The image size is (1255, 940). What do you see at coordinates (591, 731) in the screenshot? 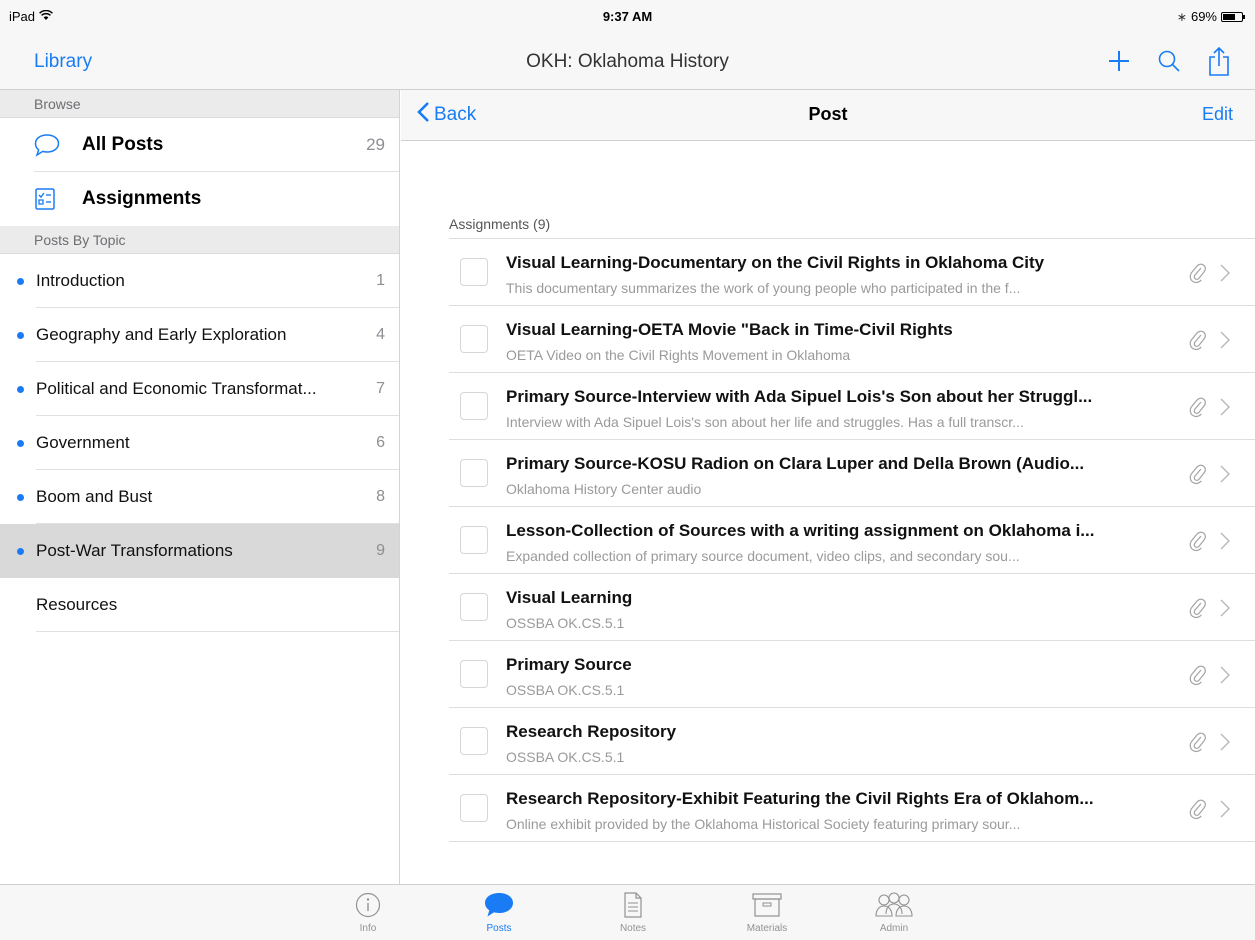
I see `assignment-title: Research Repository` at bounding box center [591, 731].